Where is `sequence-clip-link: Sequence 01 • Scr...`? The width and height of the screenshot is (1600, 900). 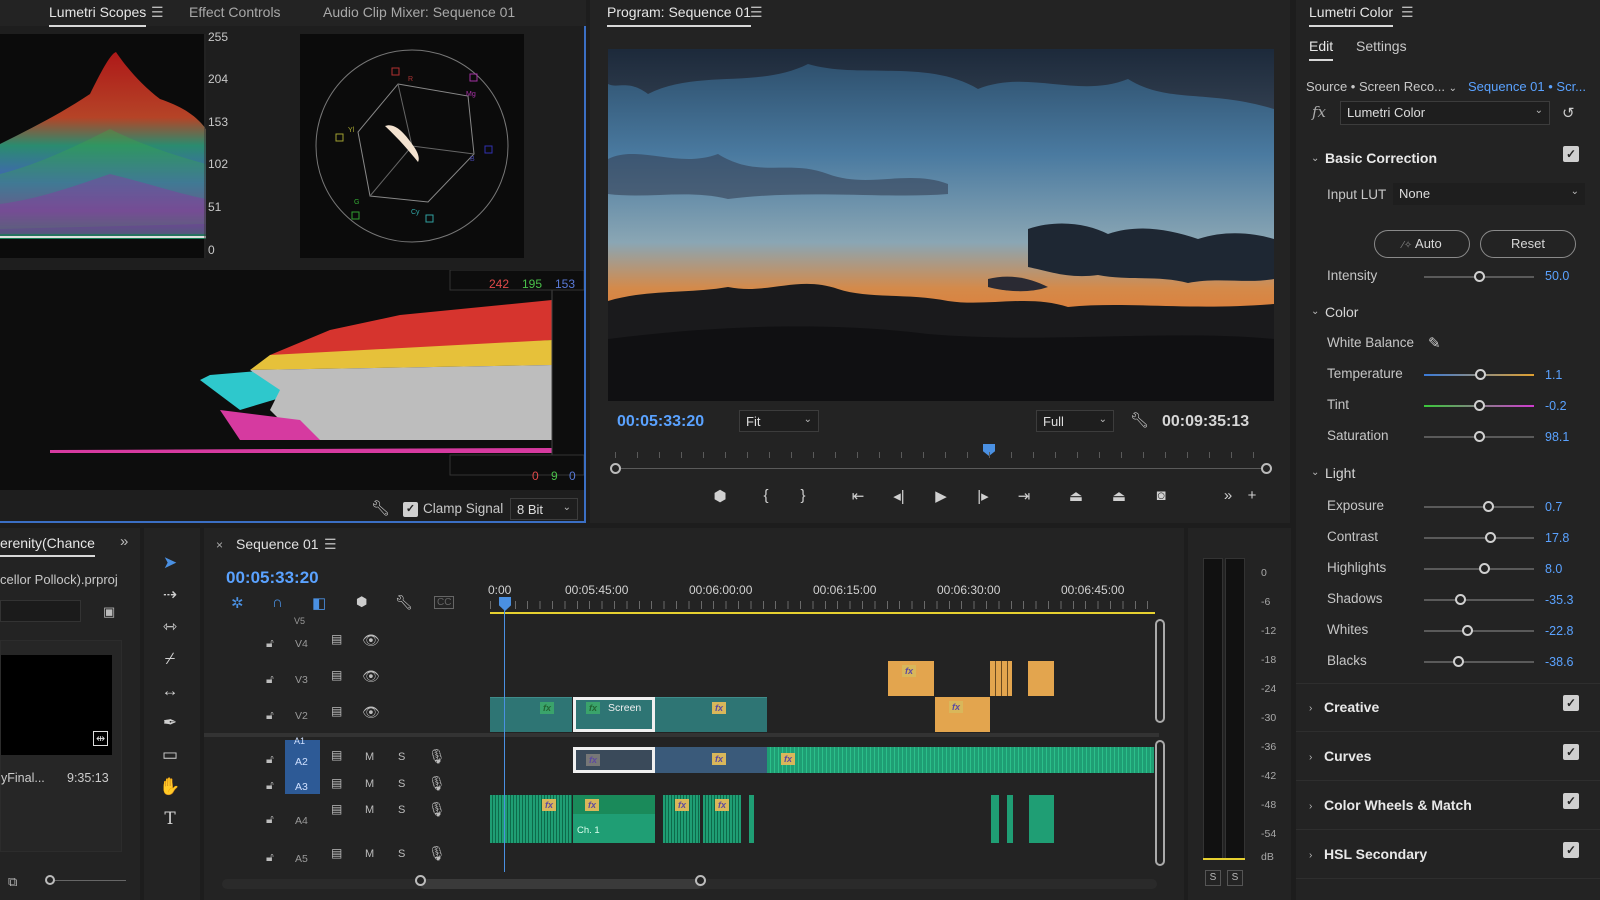 sequence-clip-link: Sequence 01 • Scr... is located at coordinates (1527, 86).